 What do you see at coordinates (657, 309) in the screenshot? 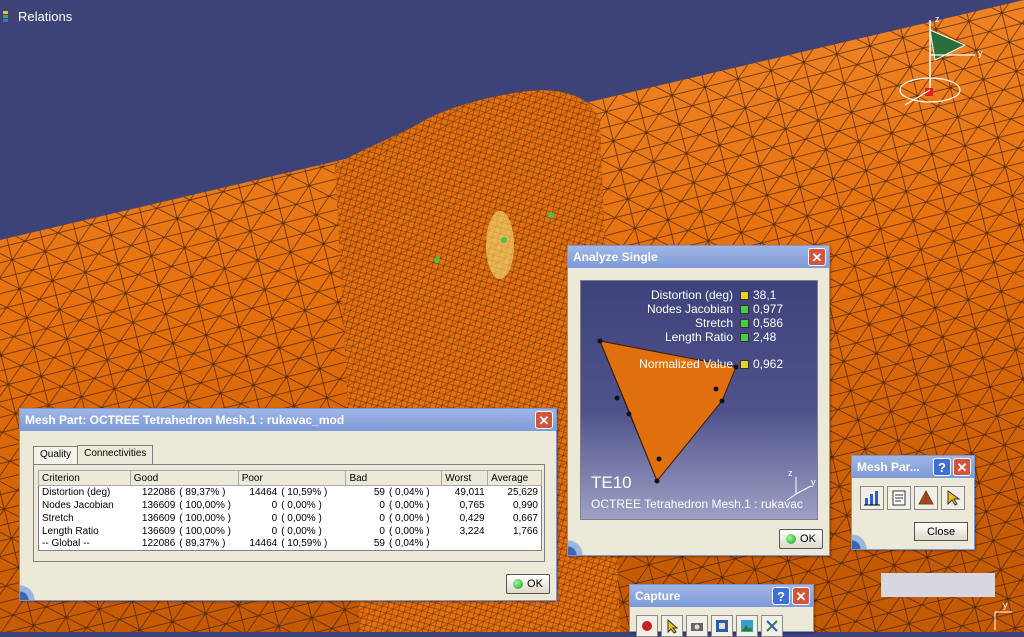
I see `metric-row: Nodes Jacobian` at bounding box center [657, 309].